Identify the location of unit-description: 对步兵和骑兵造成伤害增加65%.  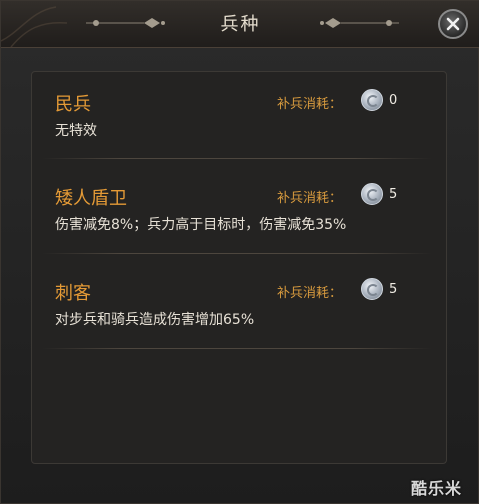
(155, 320).